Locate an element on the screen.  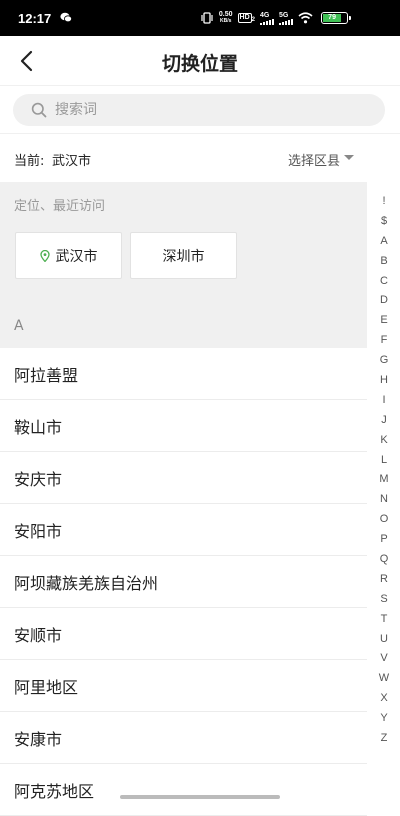
vibrate-icon is located at coordinates (207, 18).